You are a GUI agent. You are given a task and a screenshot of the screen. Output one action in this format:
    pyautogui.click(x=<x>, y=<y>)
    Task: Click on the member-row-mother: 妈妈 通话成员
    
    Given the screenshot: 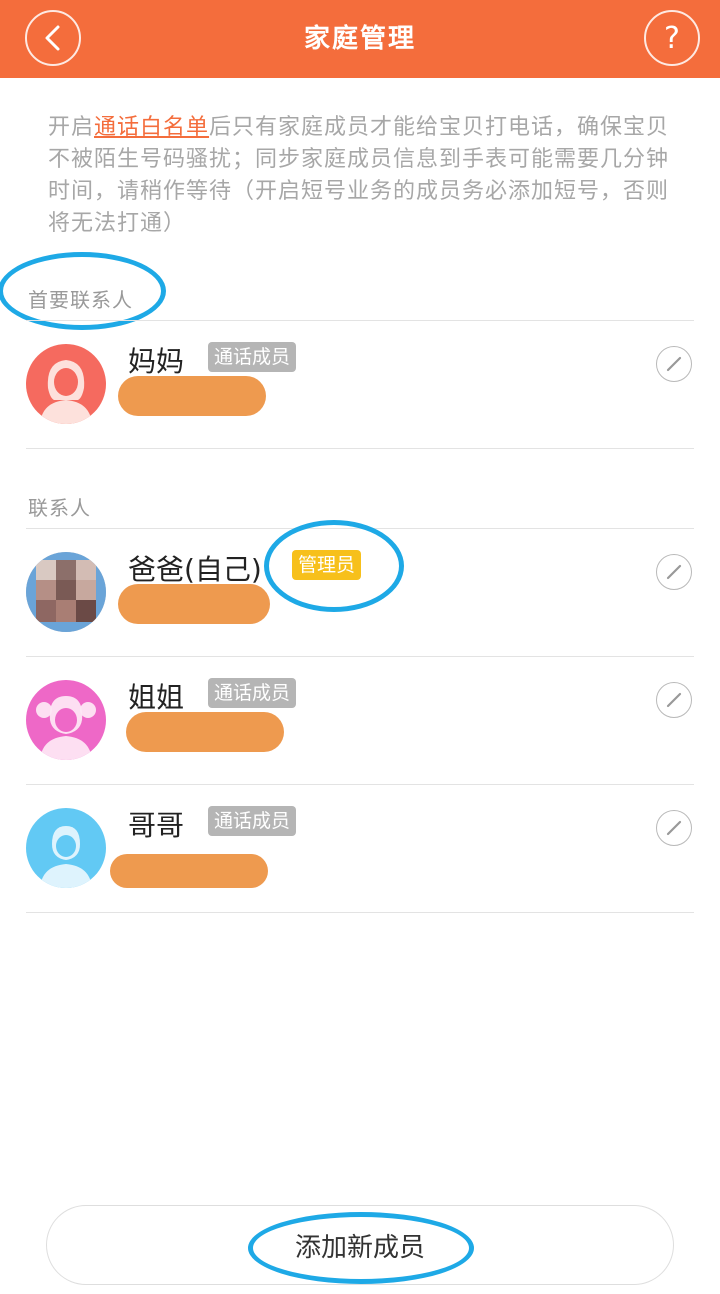 What is the action you would take?
    pyautogui.click(x=360, y=384)
    